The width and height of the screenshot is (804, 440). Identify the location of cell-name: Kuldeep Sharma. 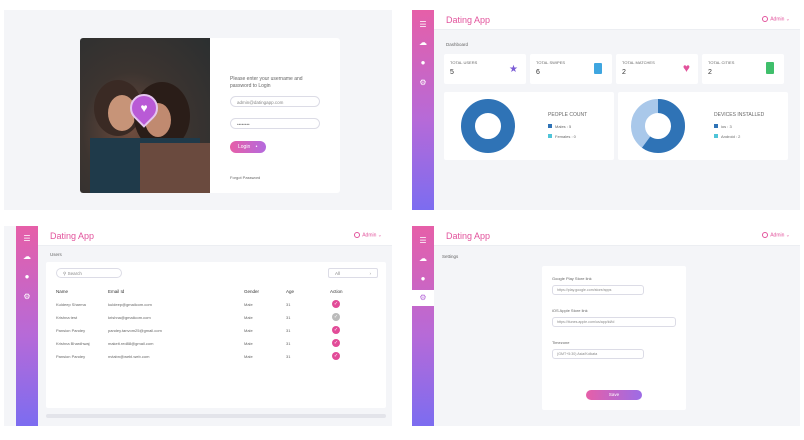
(71, 304).